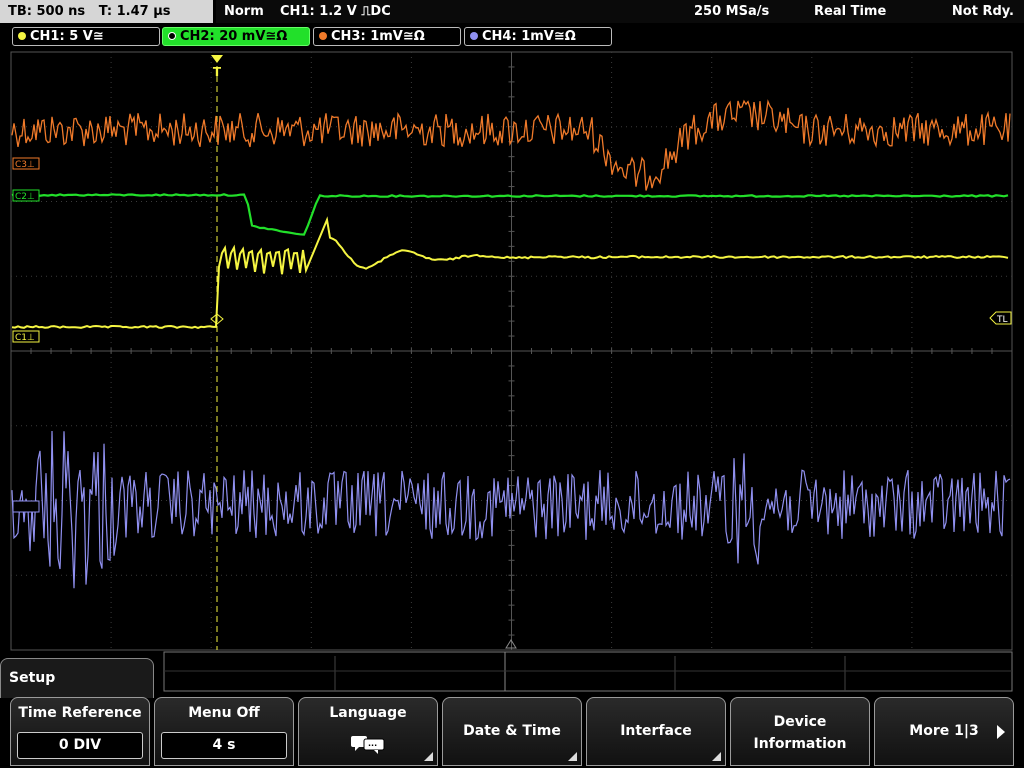 This screenshot has width=1024, height=768. Describe the element at coordinates (1001, 732) in the screenshot. I see `next-page-arrow-icon` at that location.